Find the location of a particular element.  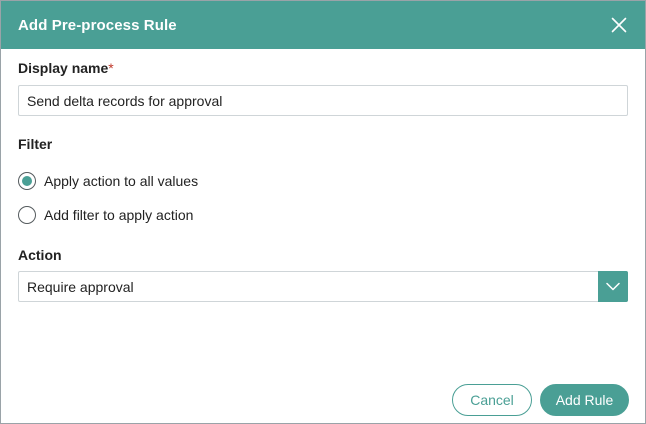

chevron-down-icon is located at coordinates (613, 286).